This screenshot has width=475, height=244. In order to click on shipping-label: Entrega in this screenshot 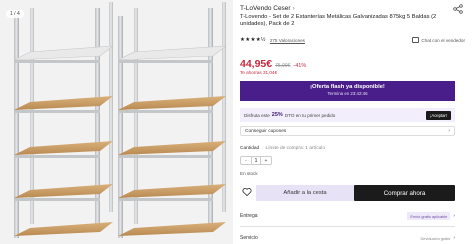, I will do `click(249, 216)`.